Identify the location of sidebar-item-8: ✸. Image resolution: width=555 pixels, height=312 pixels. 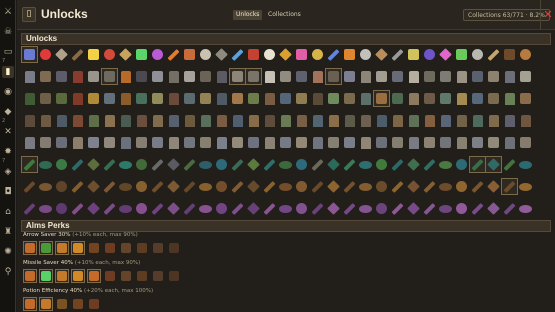
(8, 152).